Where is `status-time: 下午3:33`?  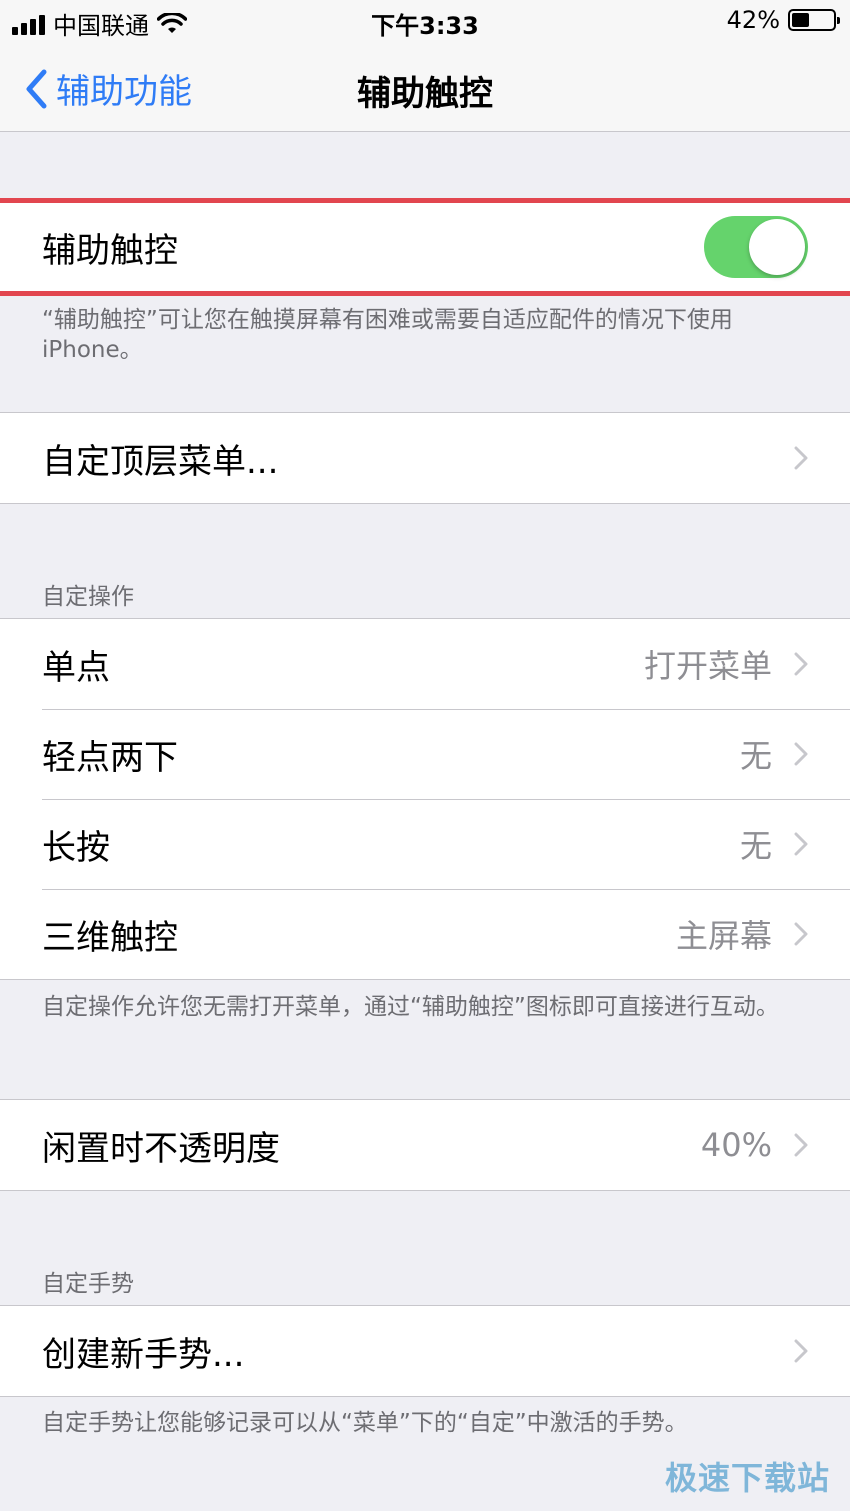 status-time: 下午3:33 is located at coordinates (425, 26).